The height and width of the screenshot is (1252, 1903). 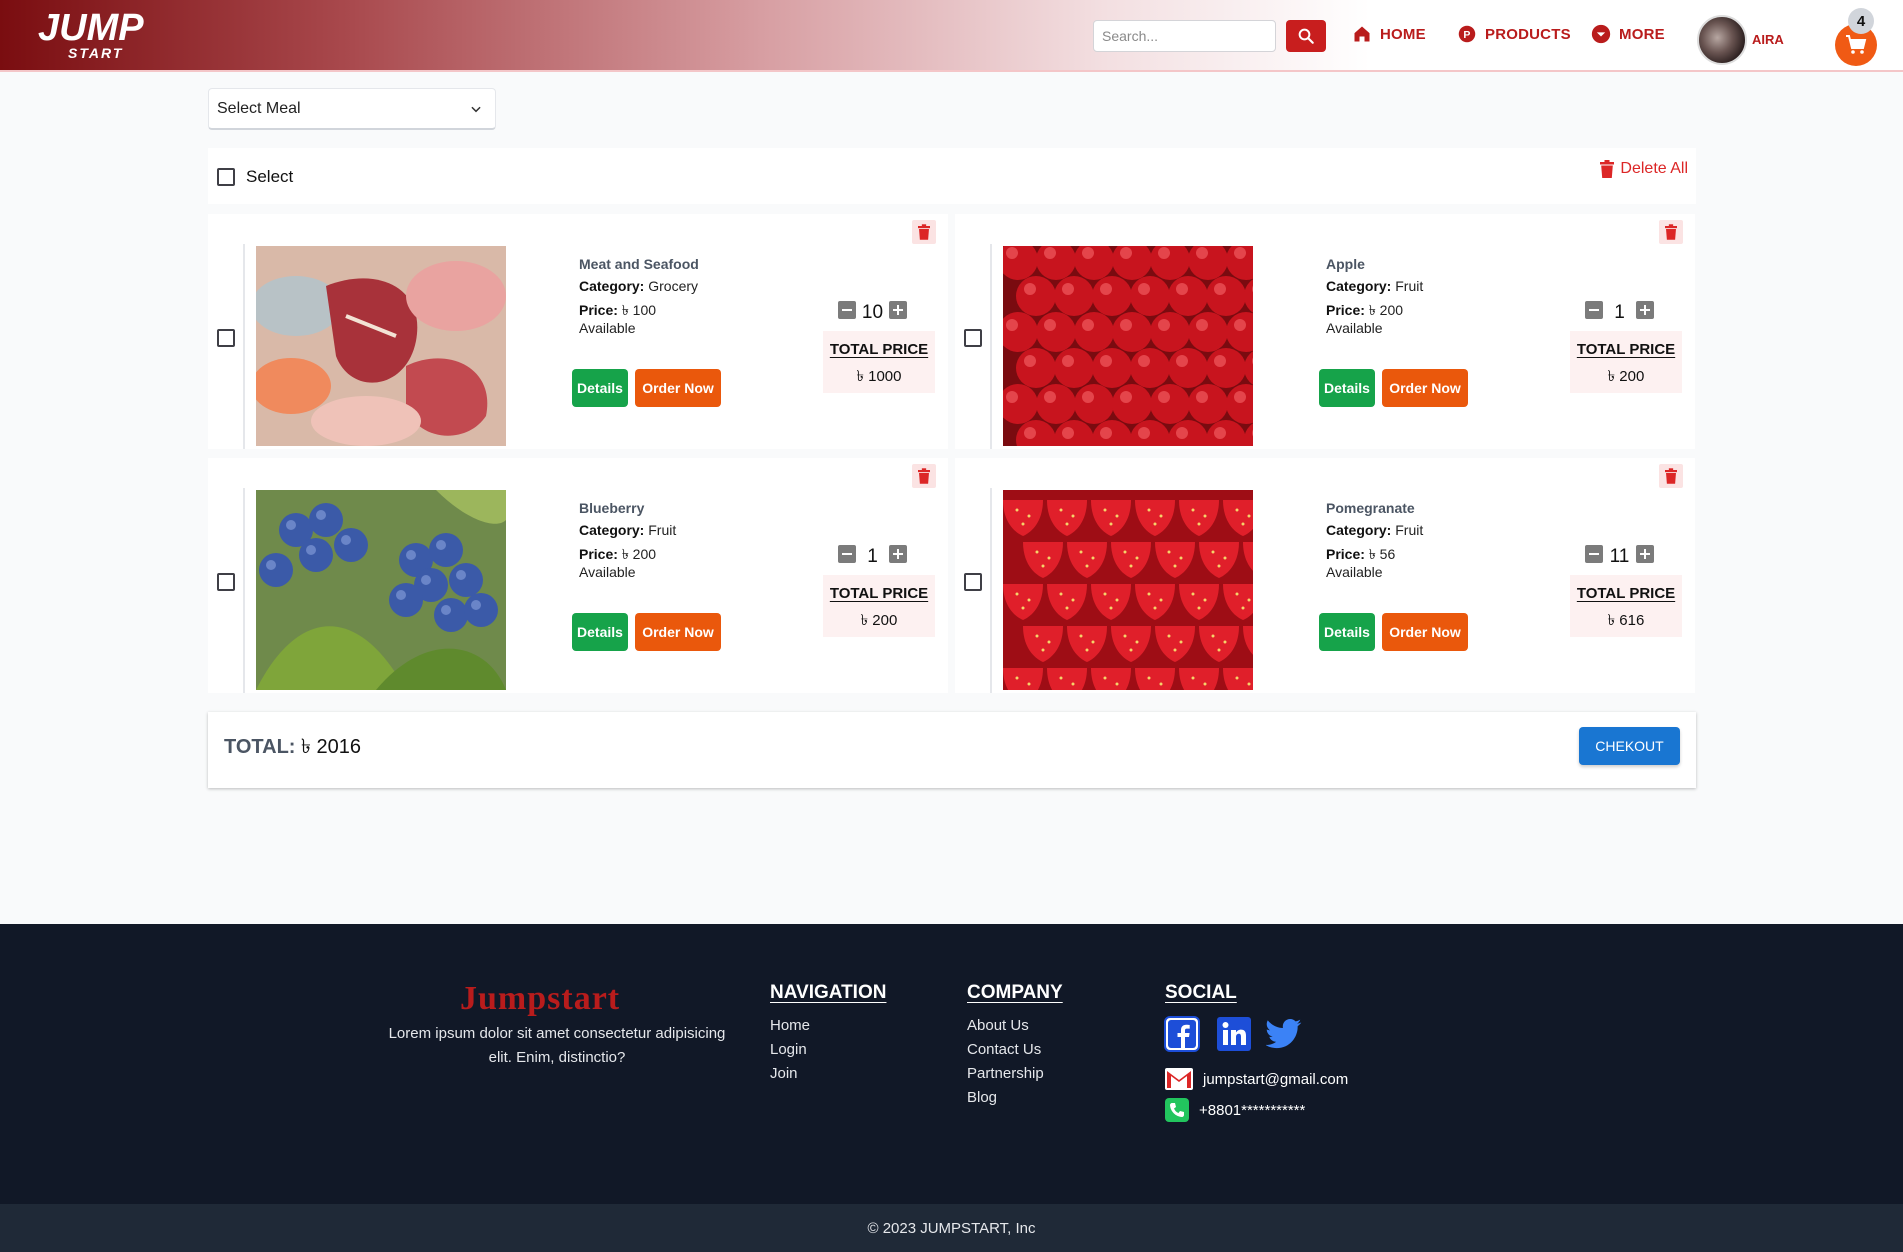 I want to click on nav-more: MORE, so click(x=1628, y=34).